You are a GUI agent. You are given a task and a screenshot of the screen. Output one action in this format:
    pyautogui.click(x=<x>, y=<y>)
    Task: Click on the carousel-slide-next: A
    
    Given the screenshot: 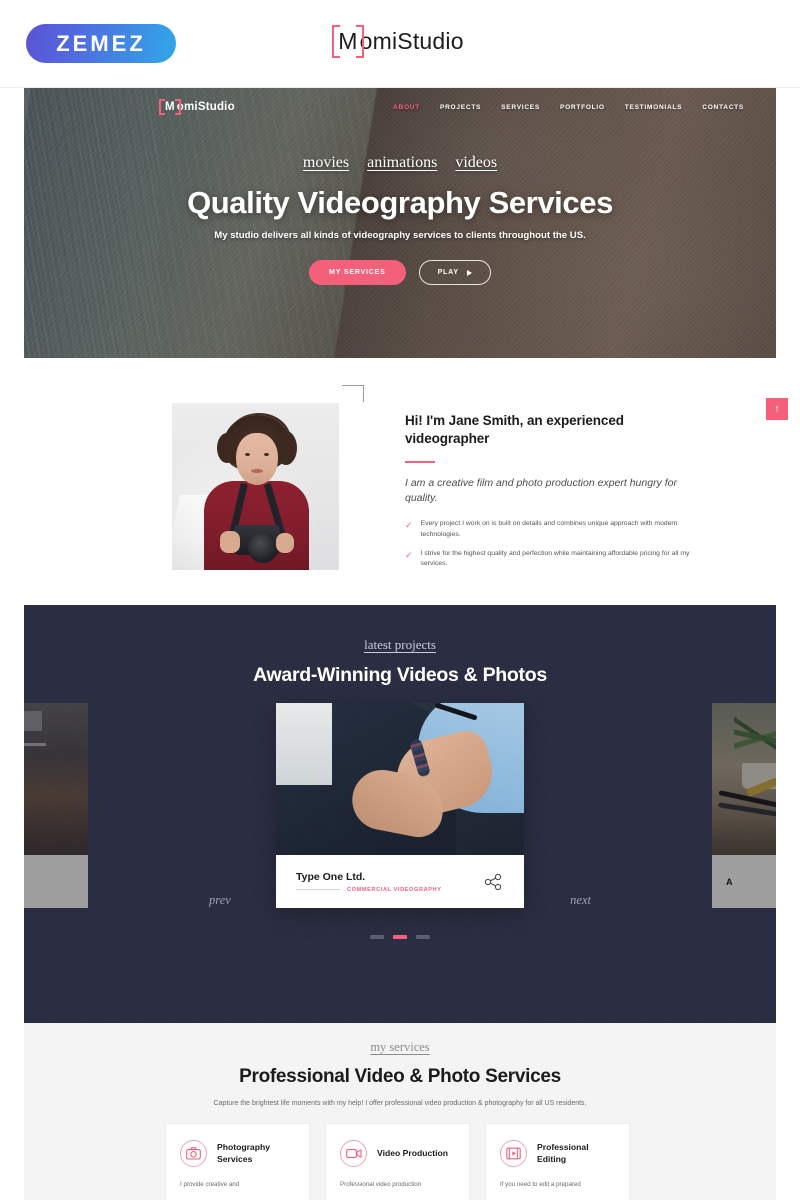 What is the action you would take?
    pyautogui.click(x=744, y=805)
    